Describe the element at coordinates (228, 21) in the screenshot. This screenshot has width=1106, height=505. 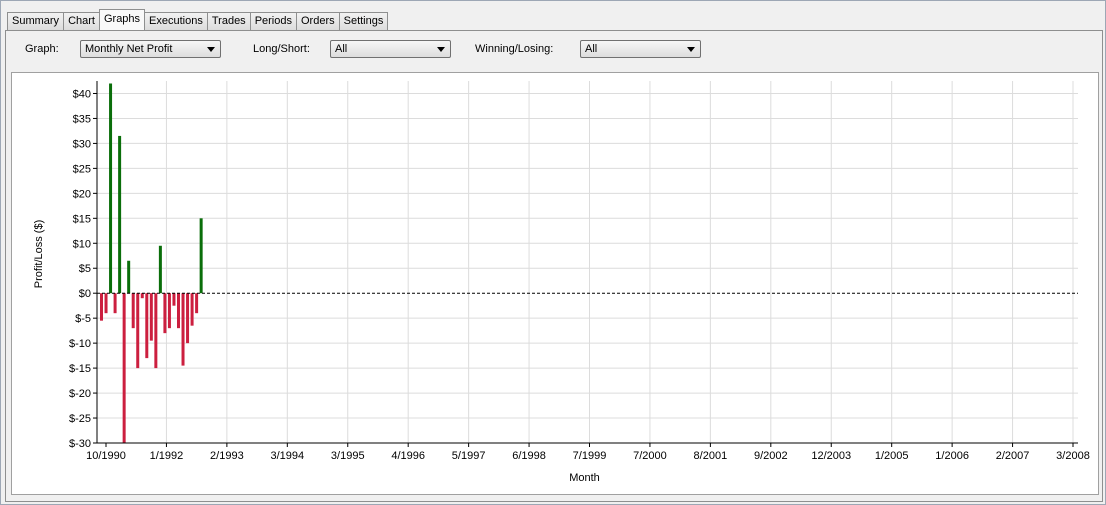
I see `tab-trades: Trades` at that location.